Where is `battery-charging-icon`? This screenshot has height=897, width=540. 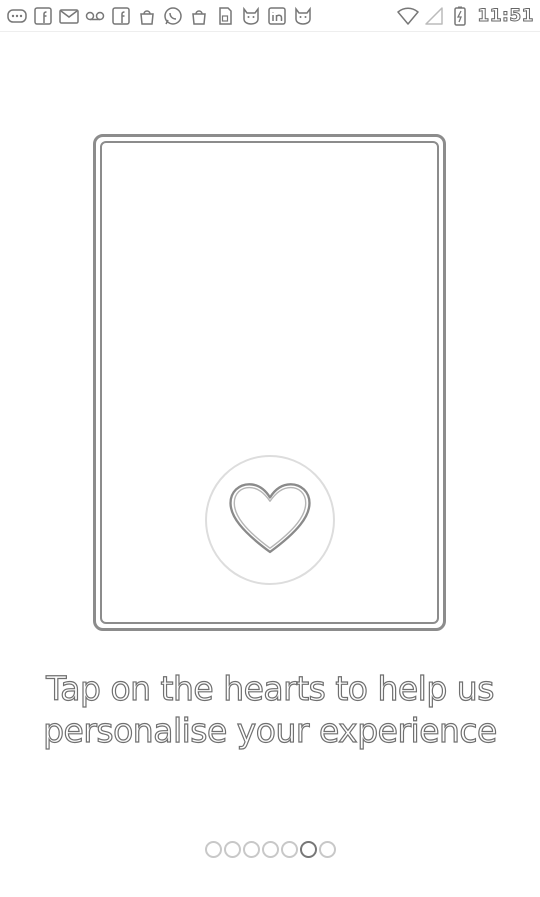
battery-charging-icon is located at coordinates (460, 16).